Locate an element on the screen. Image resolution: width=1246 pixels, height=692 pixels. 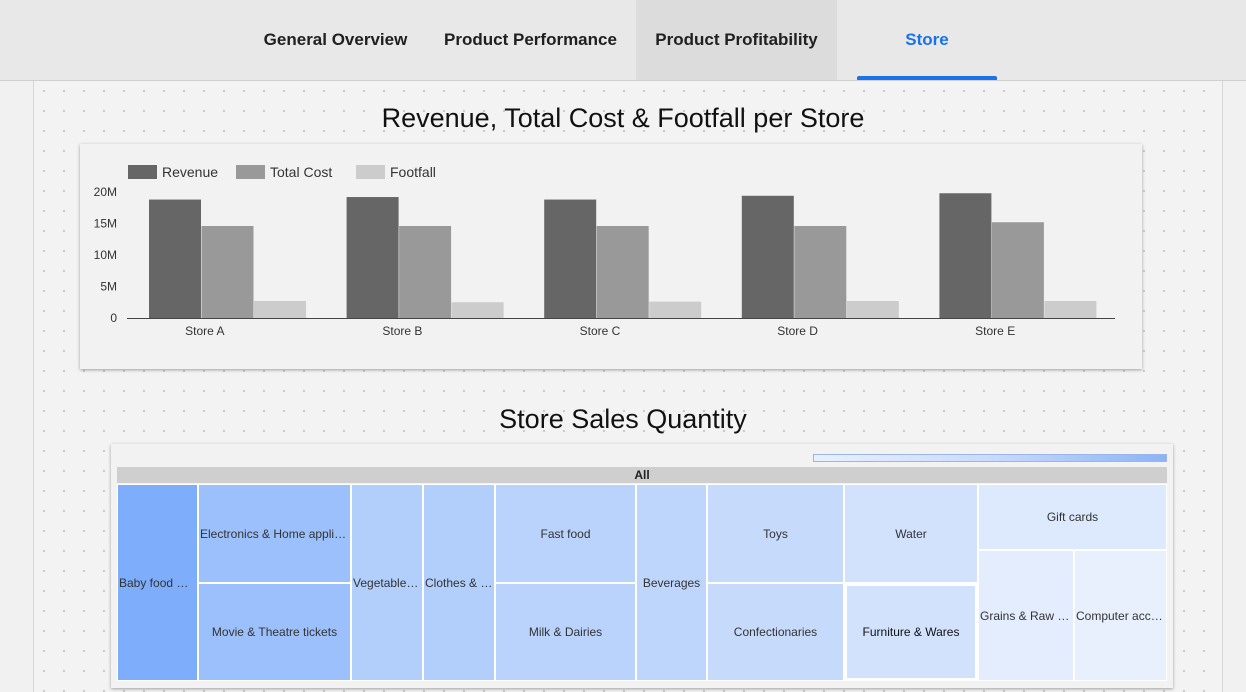
treemap-cell-movie-theatre: Movie & Theatre tickets is located at coordinates (274, 632).